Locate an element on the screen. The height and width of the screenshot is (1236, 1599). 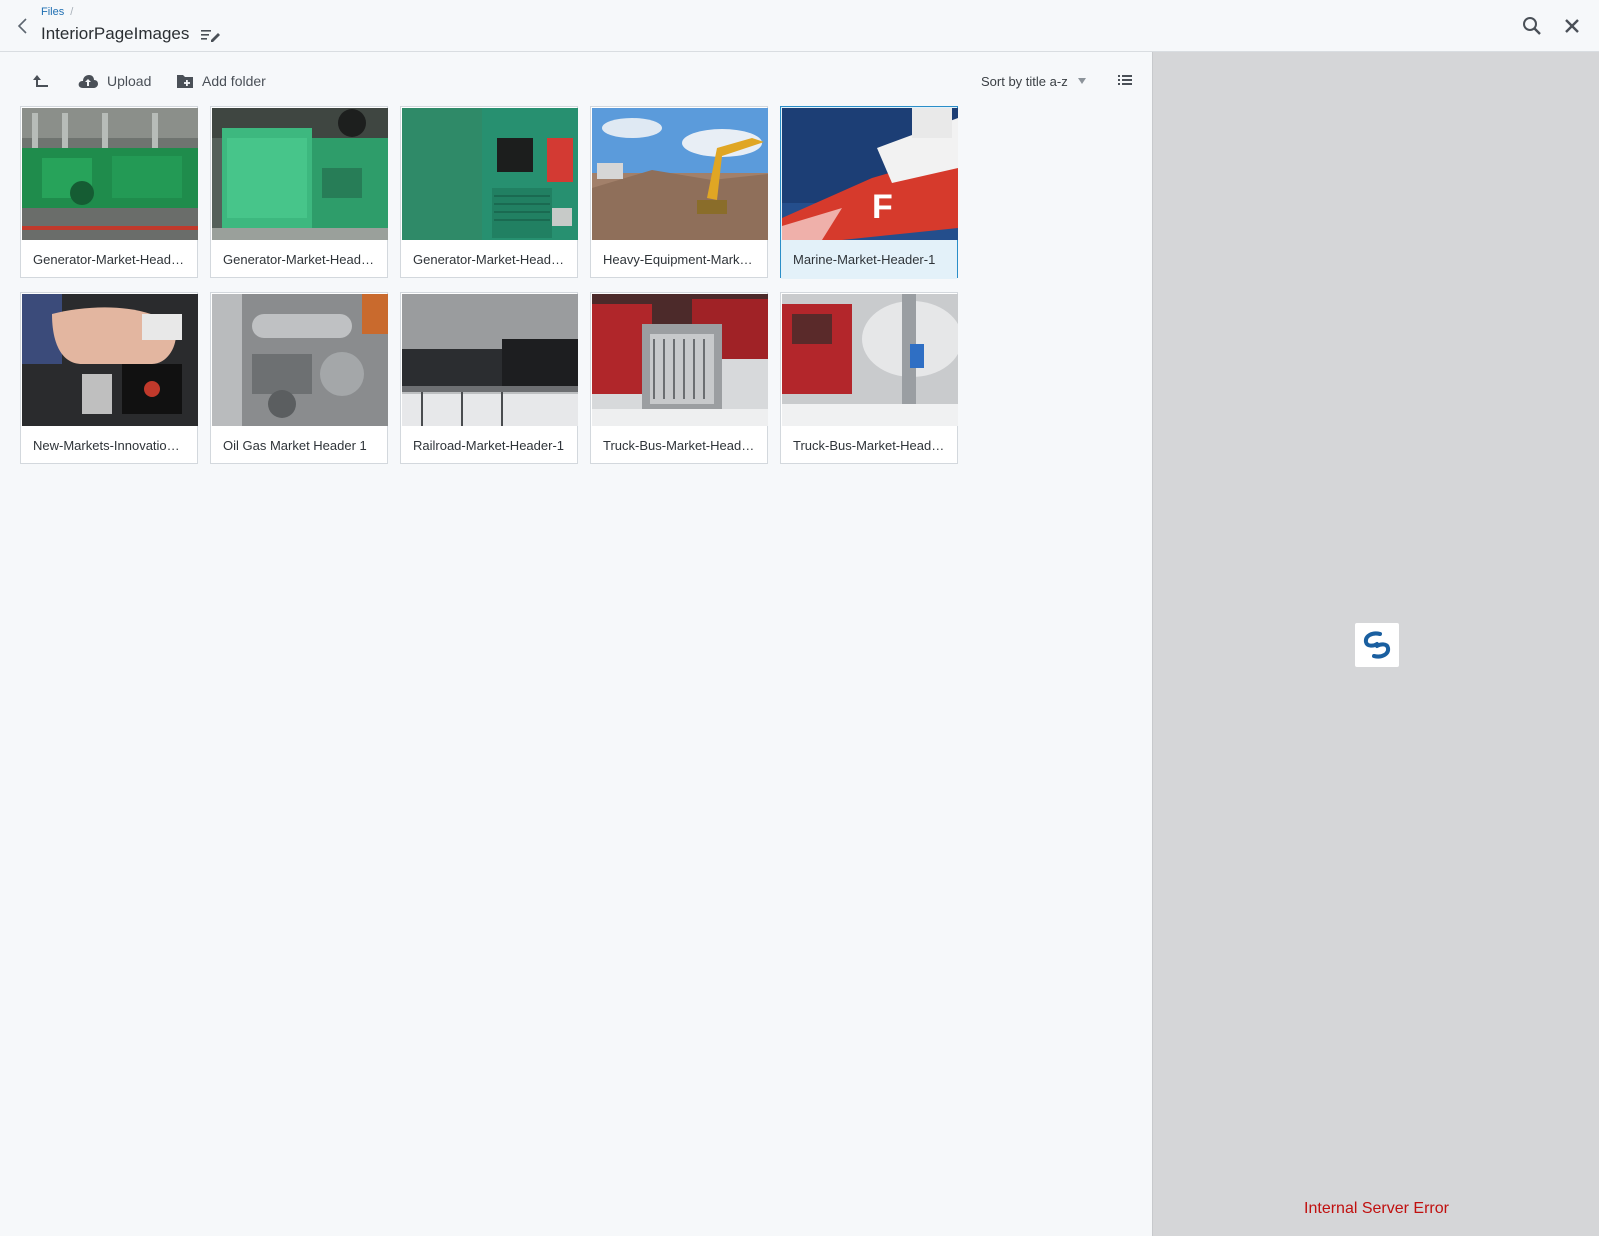
brand-logo-icon is located at coordinates (1377, 645).